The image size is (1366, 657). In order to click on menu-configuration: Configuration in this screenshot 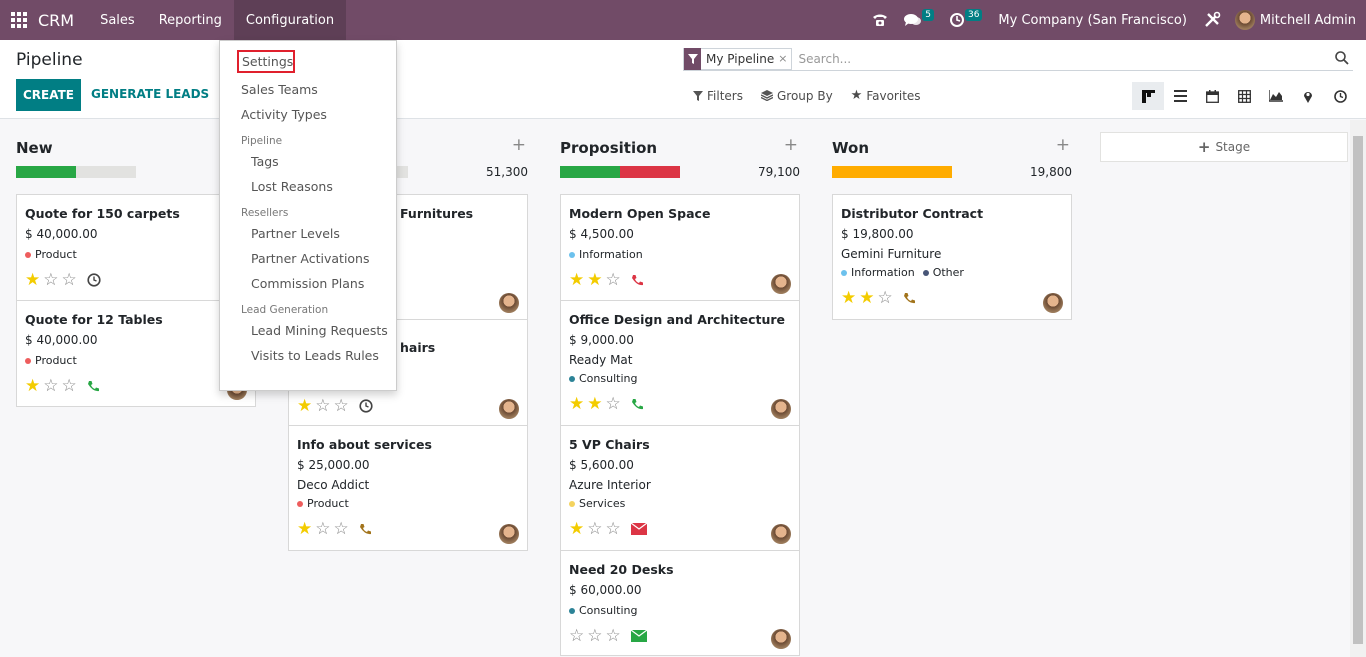, I will do `click(290, 20)`.